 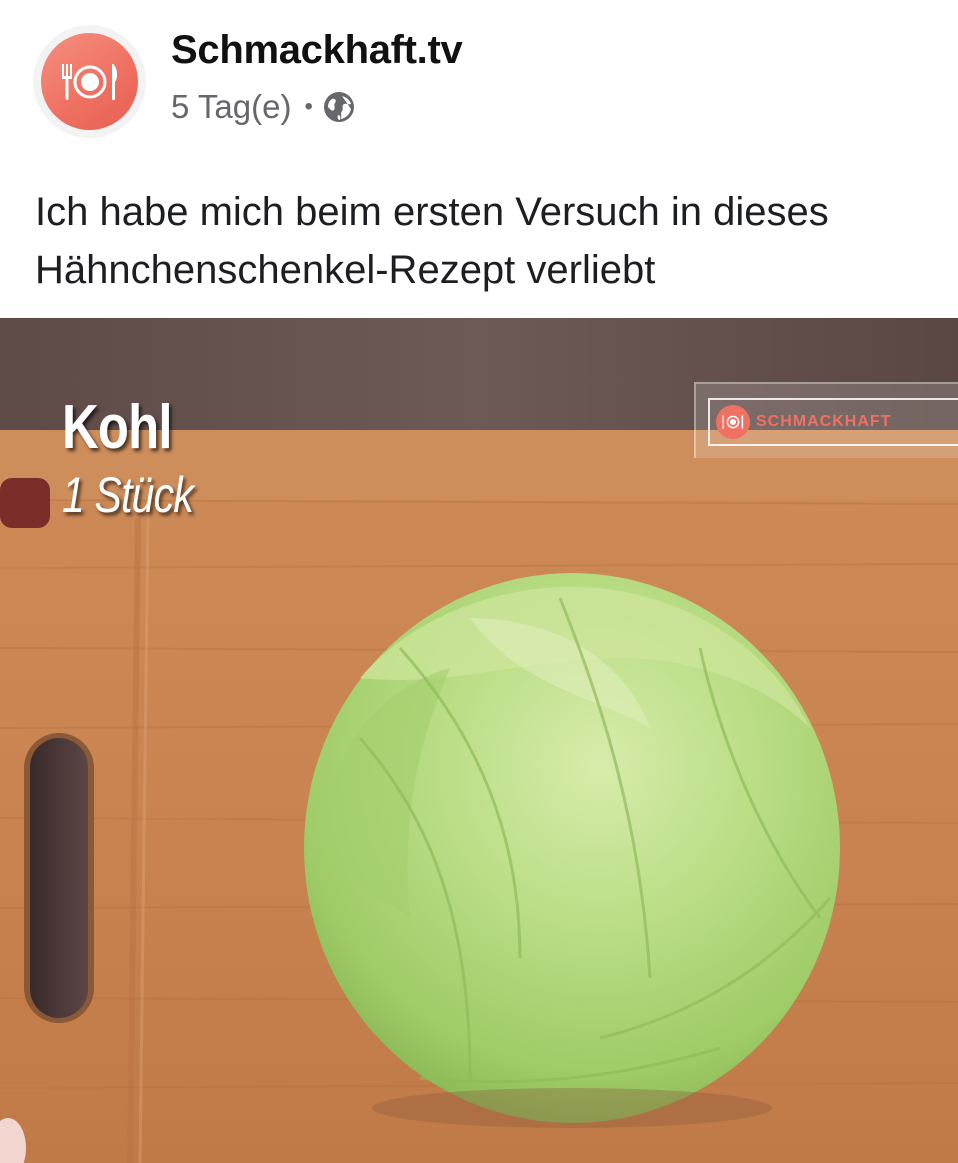 What do you see at coordinates (128, 495) in the screenshot?
I see `ingredient-quantity-caption: 1 Stück` at bounding box center [128, 495].